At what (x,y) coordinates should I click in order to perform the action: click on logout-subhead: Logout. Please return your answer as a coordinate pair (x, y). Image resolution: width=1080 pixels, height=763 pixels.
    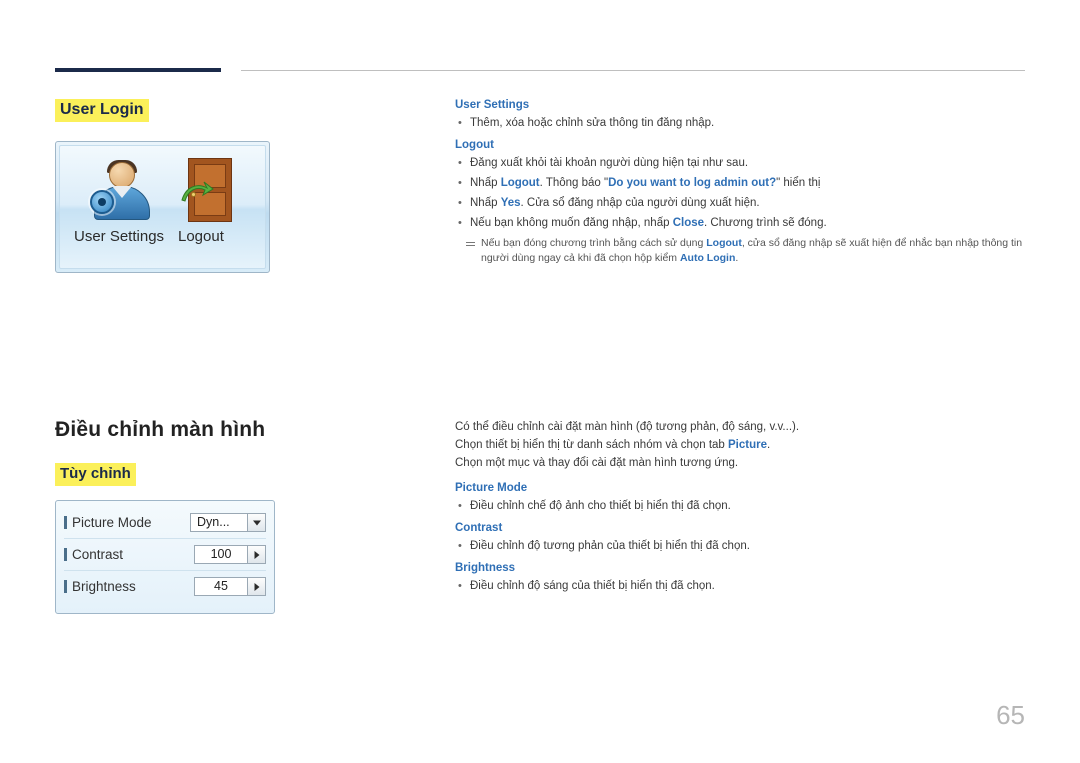
    Looking at the image, I should click on (474, 145).